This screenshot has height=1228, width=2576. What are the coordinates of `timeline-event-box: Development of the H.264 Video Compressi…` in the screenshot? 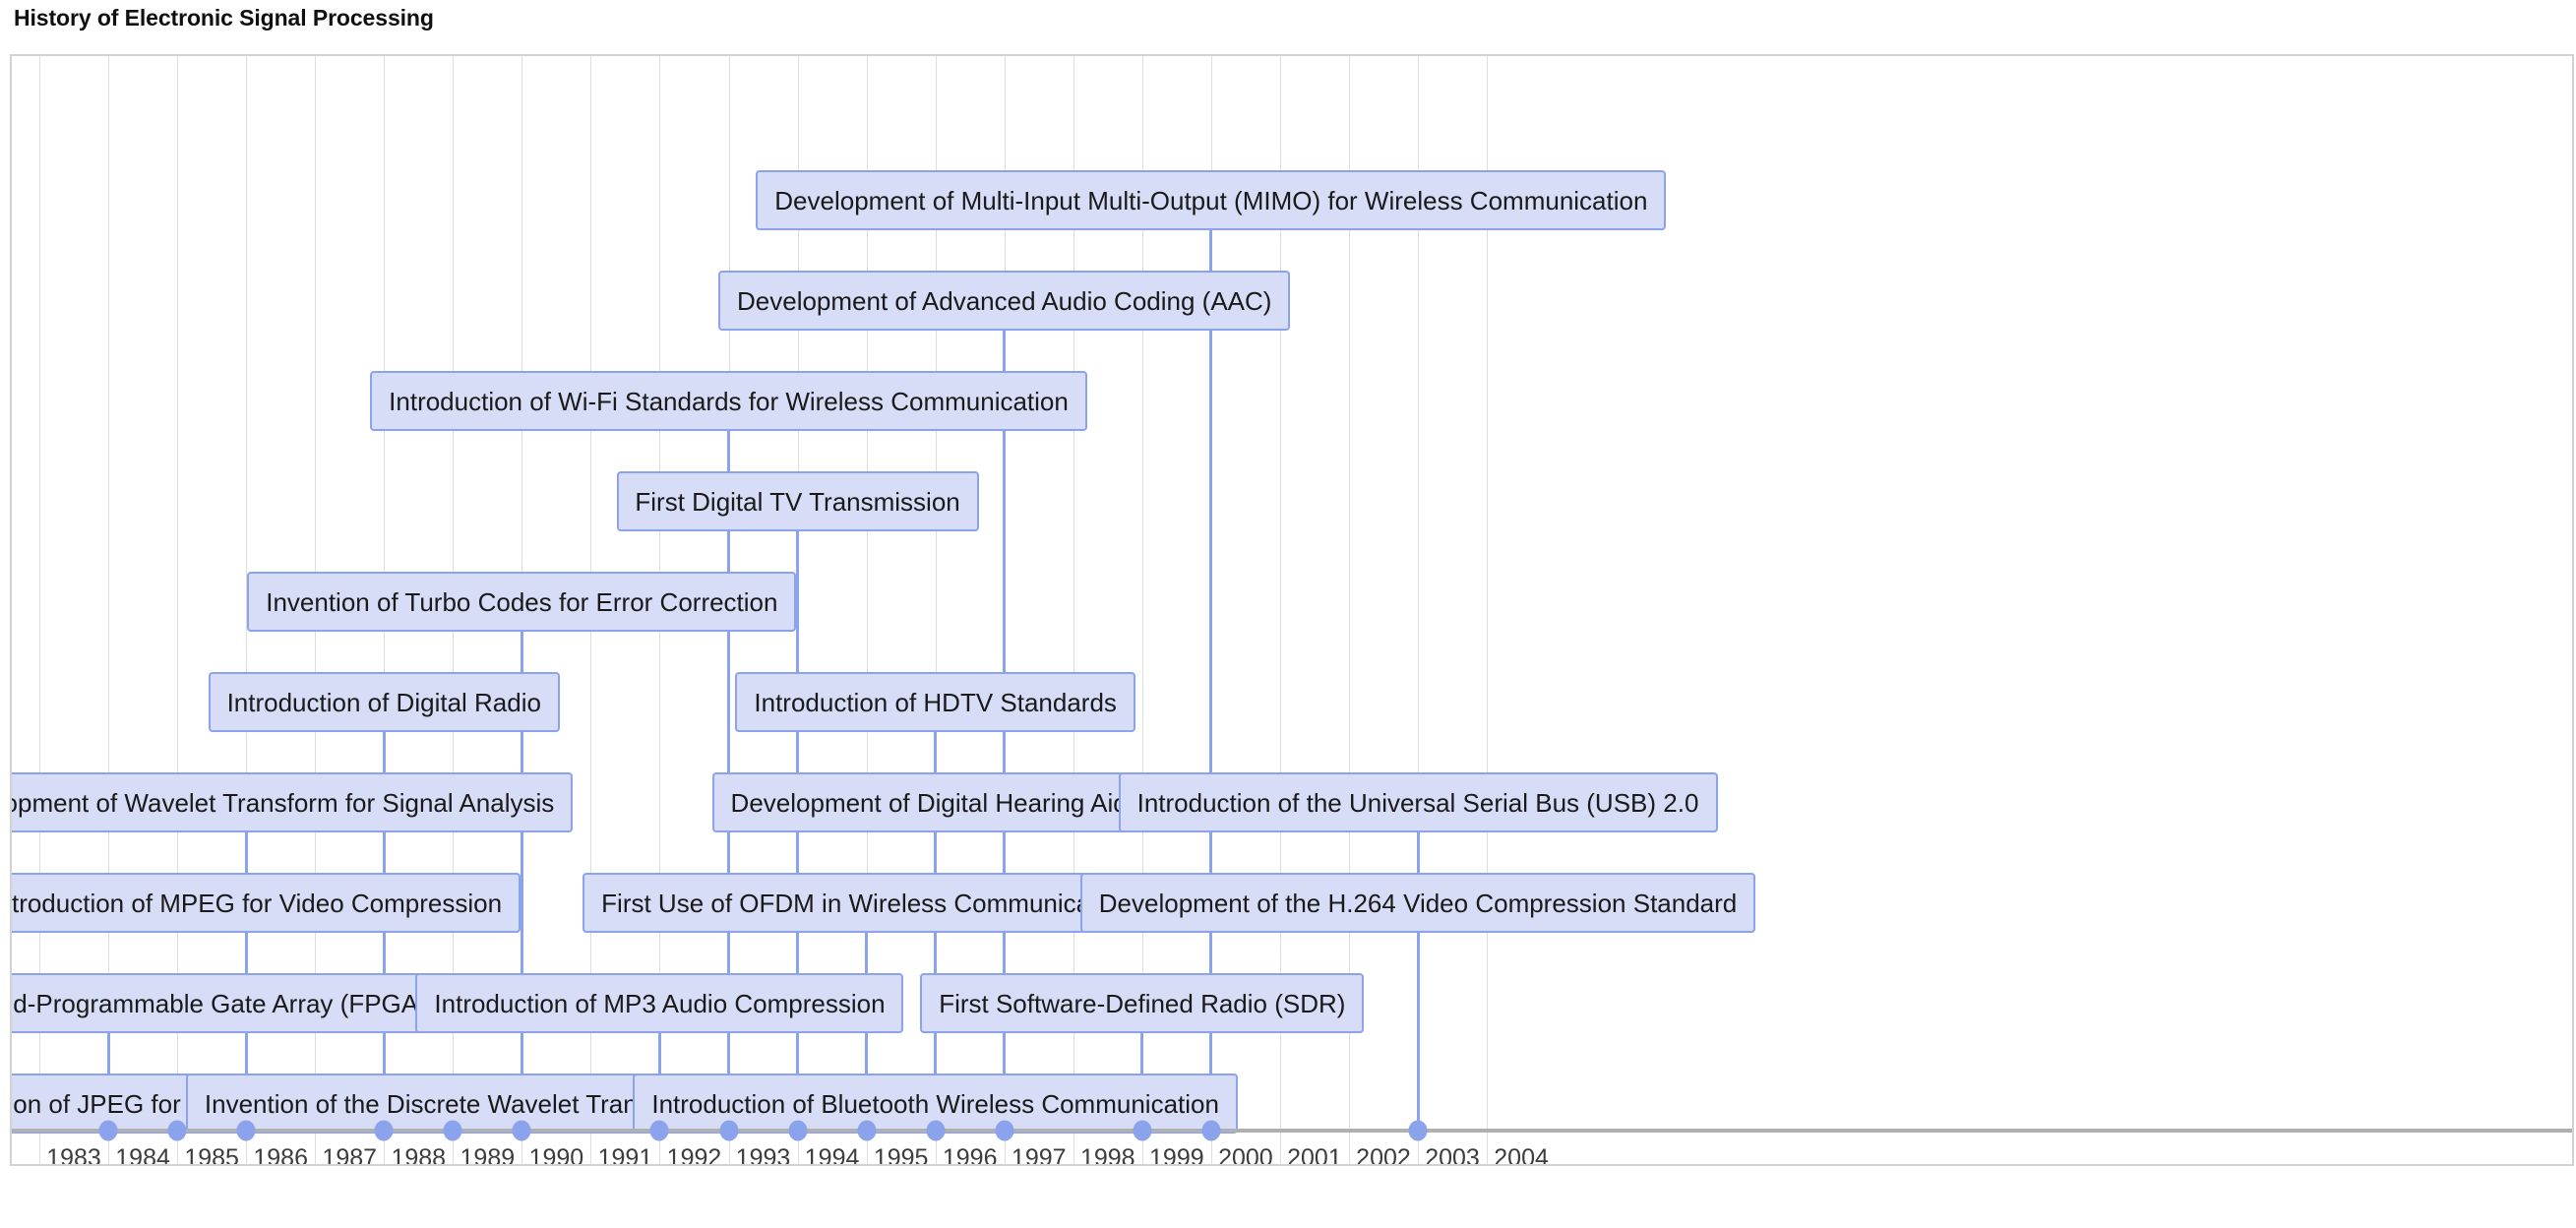 It's located at (1418, 903).